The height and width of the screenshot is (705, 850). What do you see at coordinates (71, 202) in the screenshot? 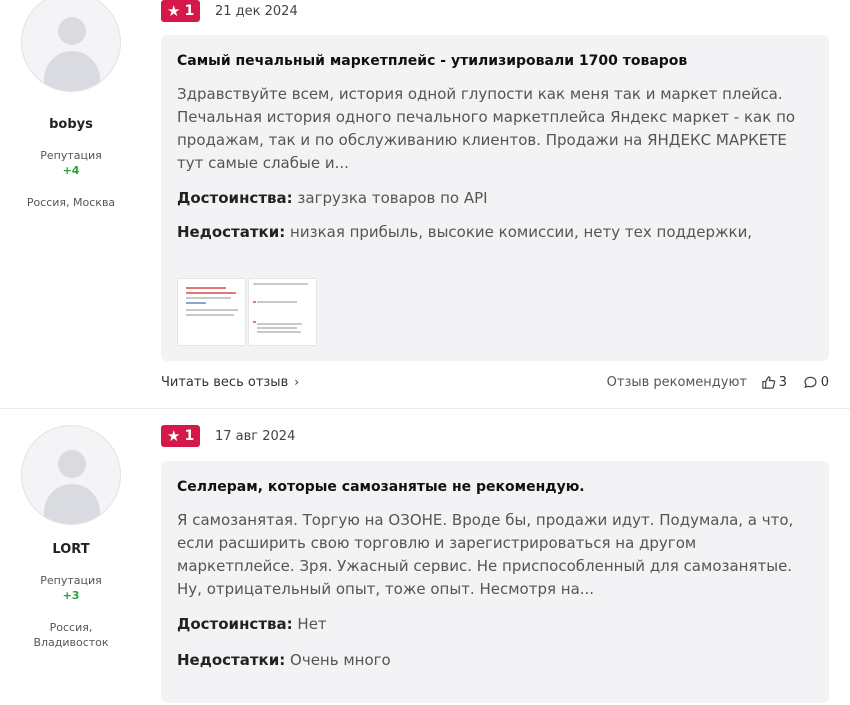
I see `author-location: Россия, Москва` at bounding box center [71, 202].